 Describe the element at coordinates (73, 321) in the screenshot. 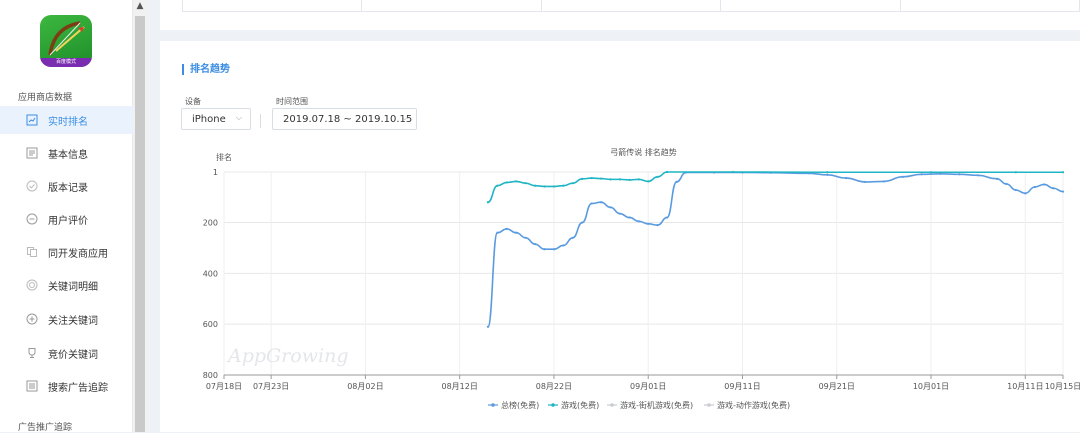

I see `sidebar-item-label: 关注关键词` at that location.